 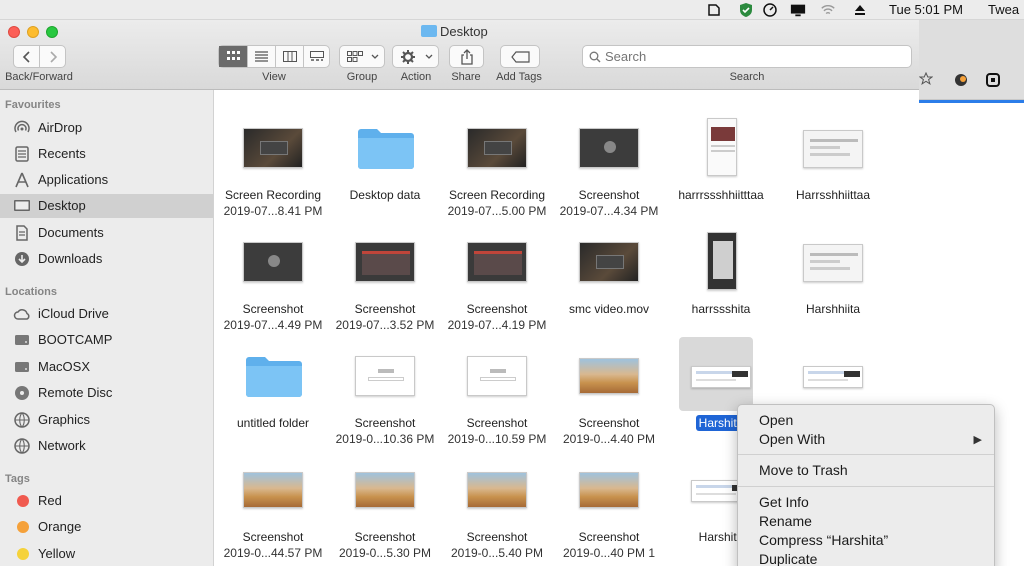 What do you see at coordinates (106, 501) in the screenshot?
I see `sidebar-tag-red: Red` at bounding box center [106, 501].